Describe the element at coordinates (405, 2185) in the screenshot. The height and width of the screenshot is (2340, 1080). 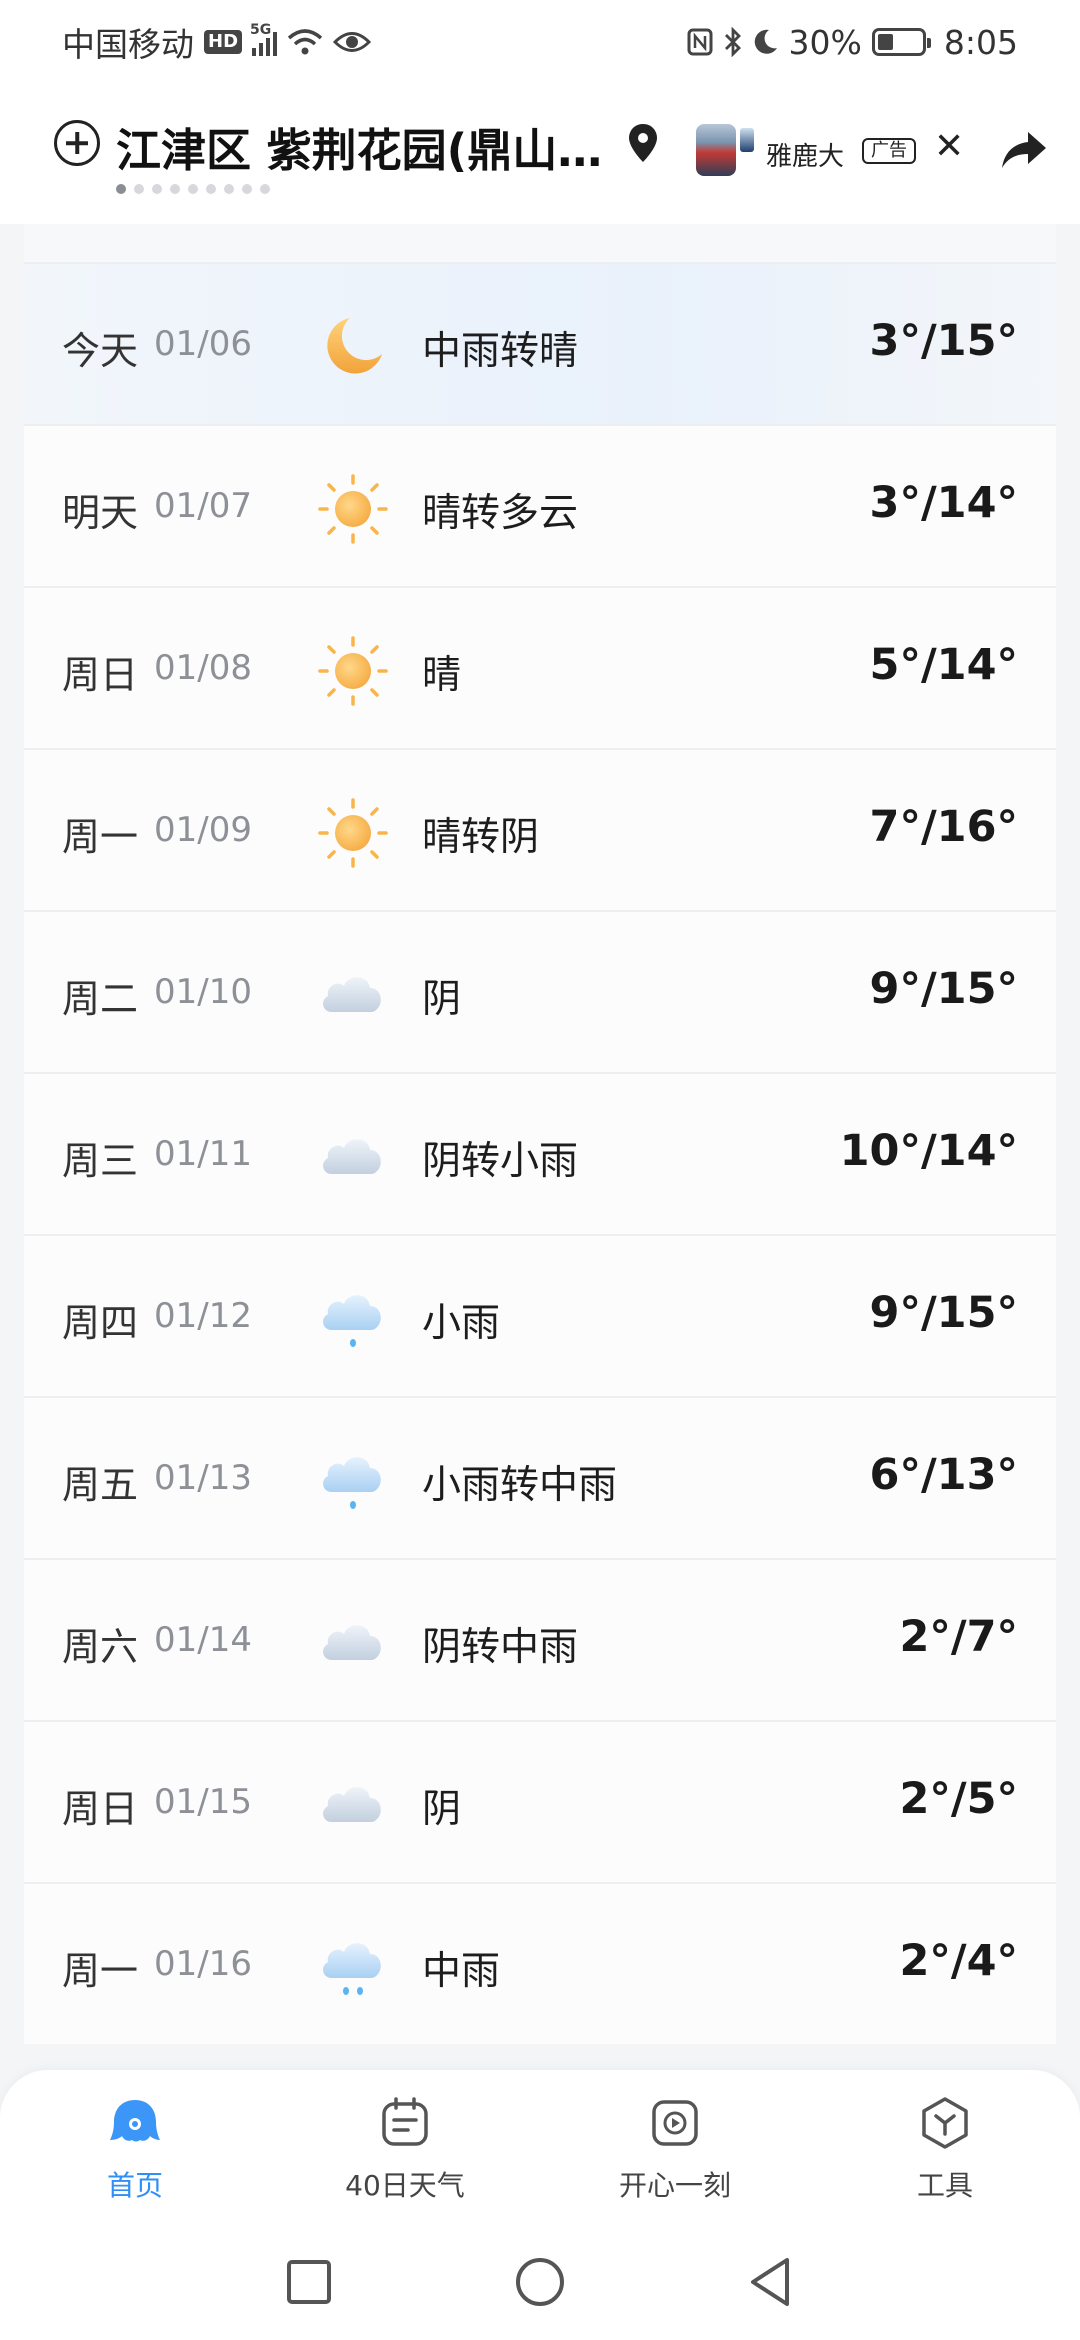
I see `nav-40-day-label: 40日天气` at that location.